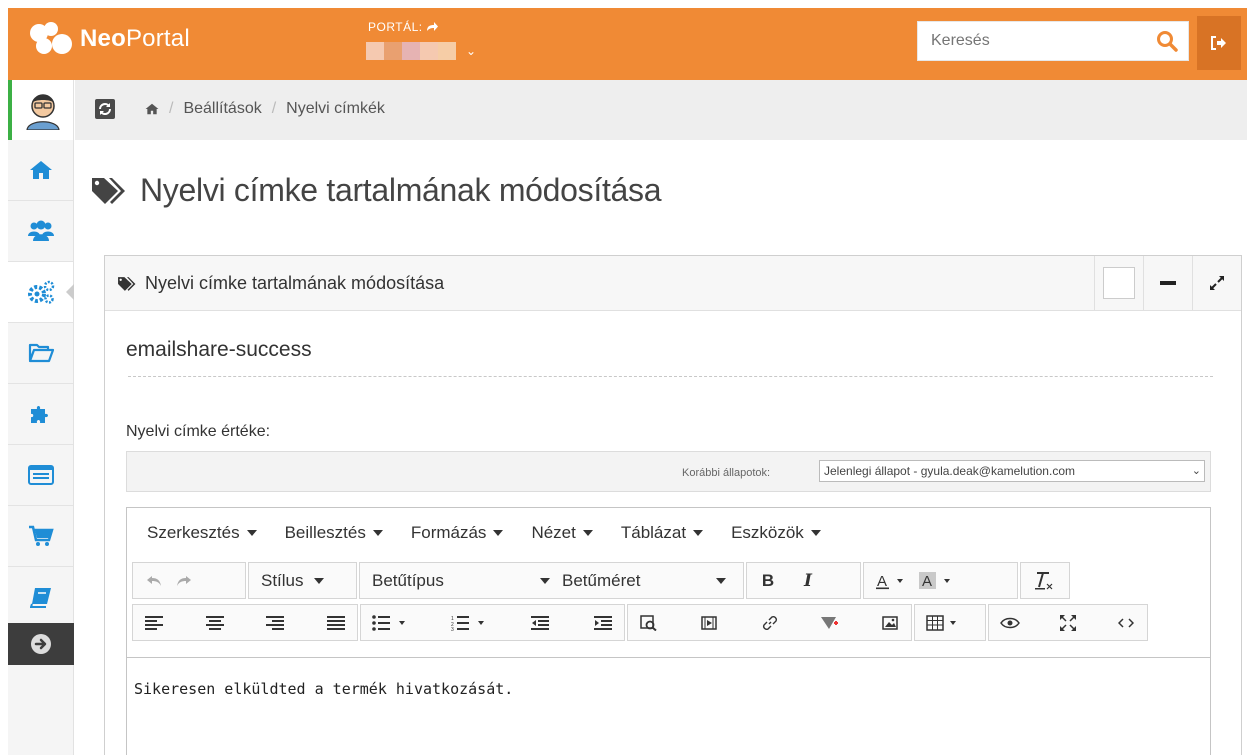 The width and height of the screenshot is (1255, 755). I want to click on align-right-button, so click(275, 623).